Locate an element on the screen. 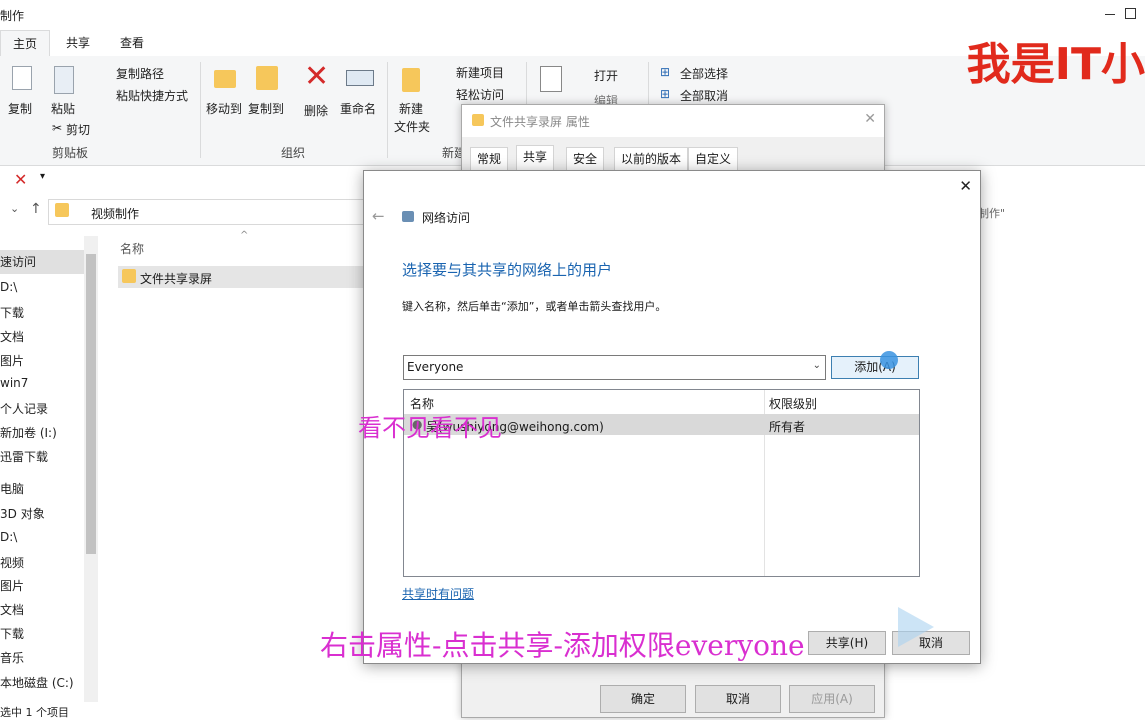 Image resolution: width=1145 pixels, height=720 pixels. copy-to-icon is located at coordinates (267, 78).